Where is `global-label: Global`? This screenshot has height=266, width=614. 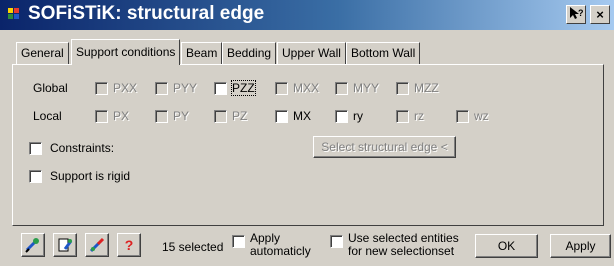
global-label: Global is located at coordinates (50, 88).